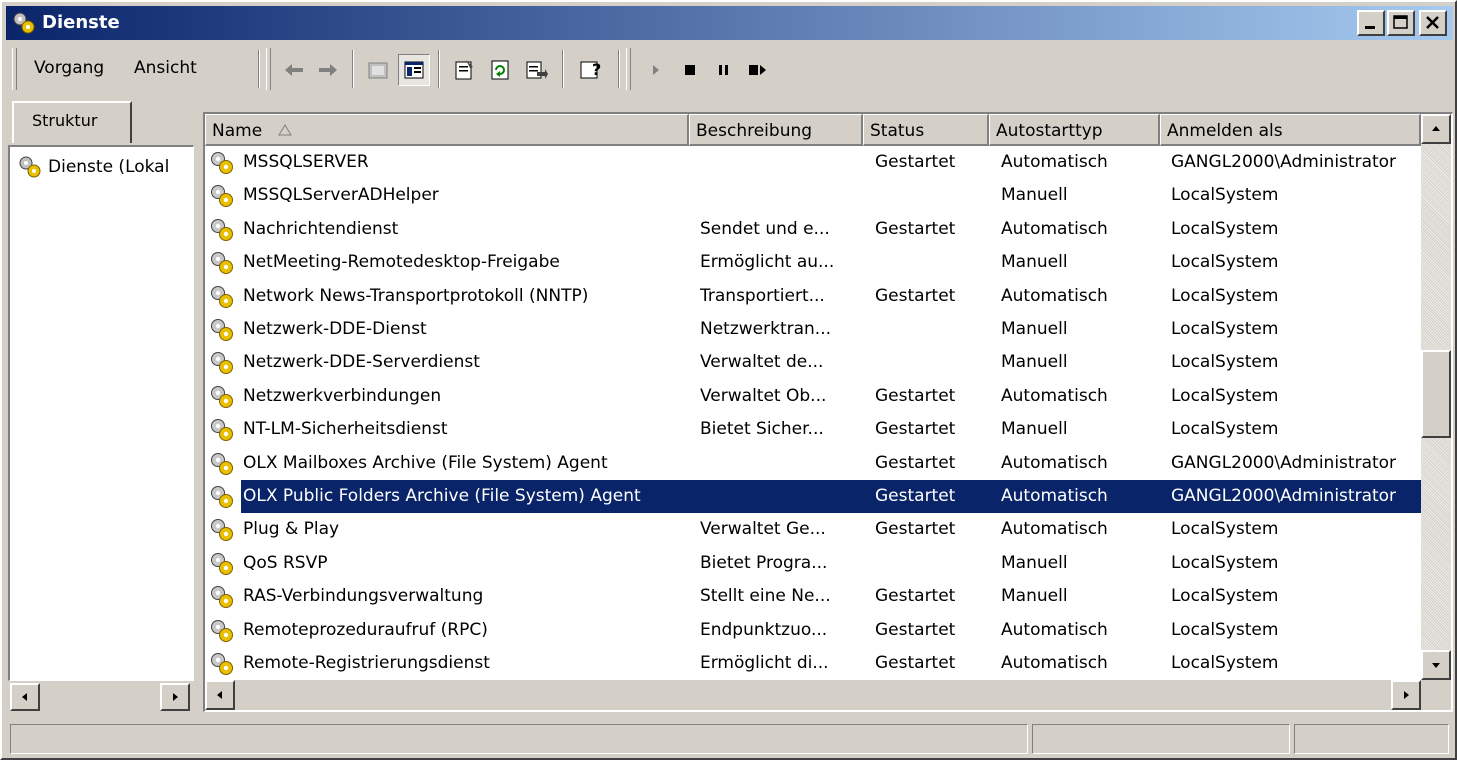 The width and height of the screenshot is (1457, 760). Describe the element at coordinates (729, 739) in the screenshot. I see `status-bar` at that location.